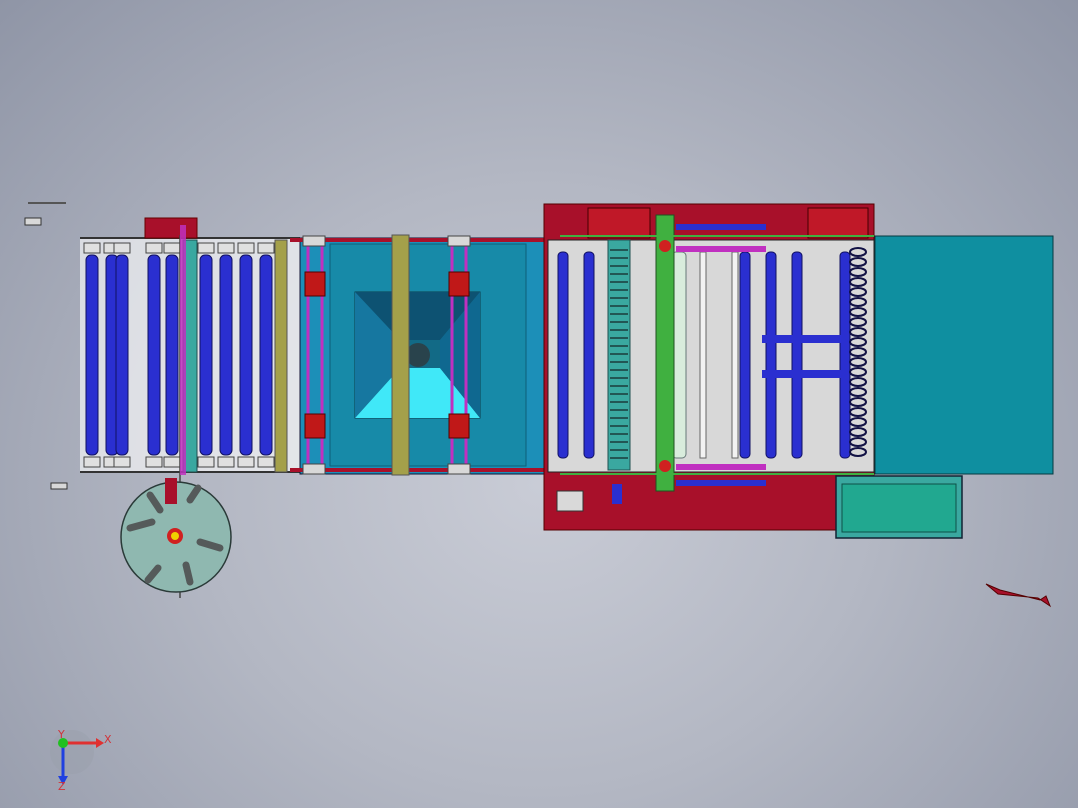 This screenshot has height=808, width=1078. I want to click on olive-crossbar, so click(400, 355).